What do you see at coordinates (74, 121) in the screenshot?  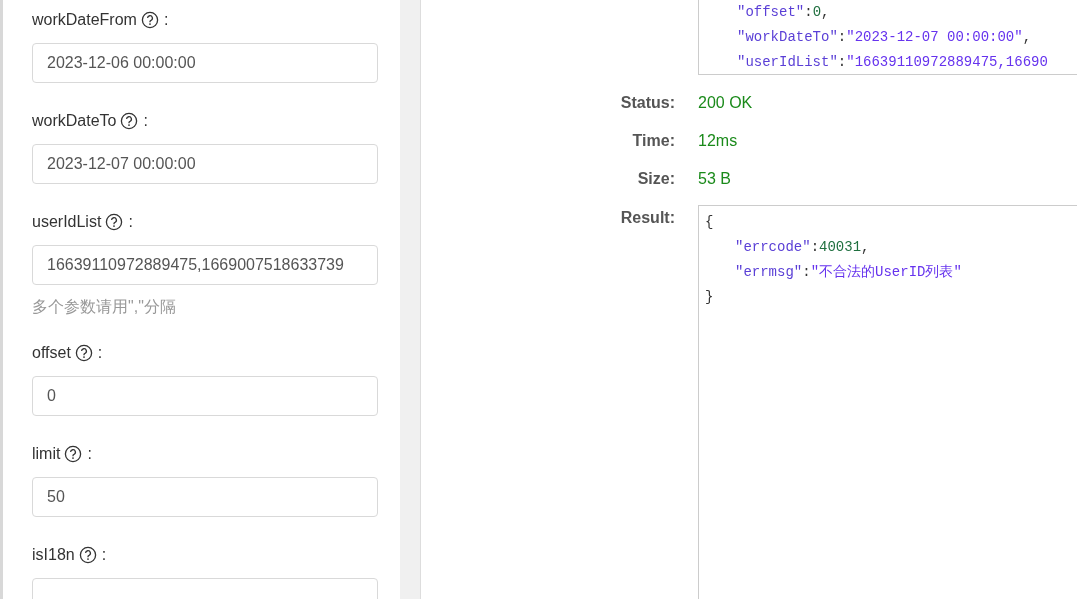 I see `field-label: workDateTo` at bounding box center [74, 121].